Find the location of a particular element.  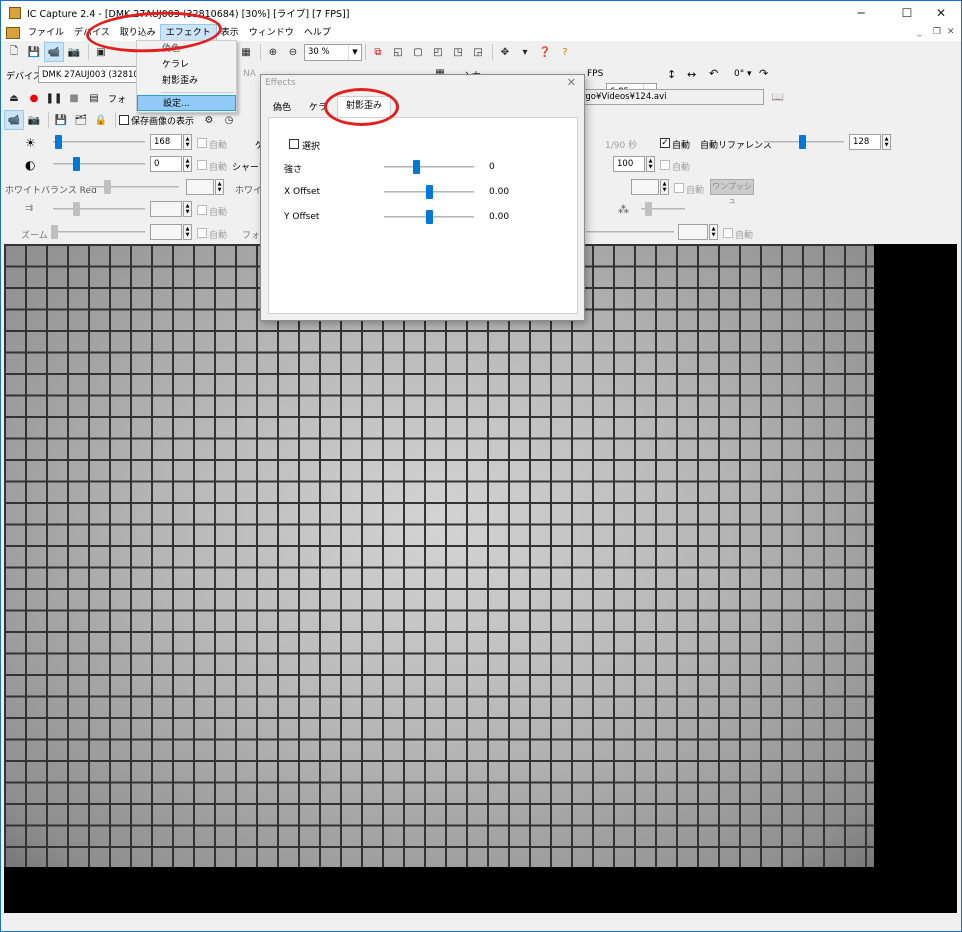

minimize-button: ─ is located at coordinates (861, 13).